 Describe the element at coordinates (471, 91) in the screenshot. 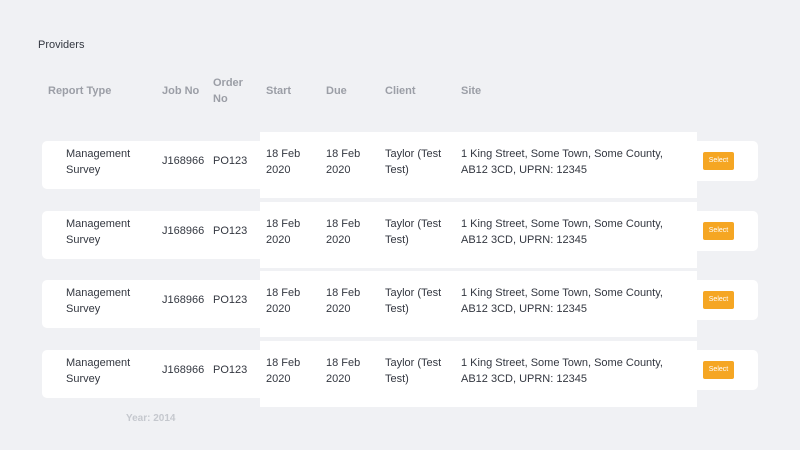

I see `header-site: Site` at that location.